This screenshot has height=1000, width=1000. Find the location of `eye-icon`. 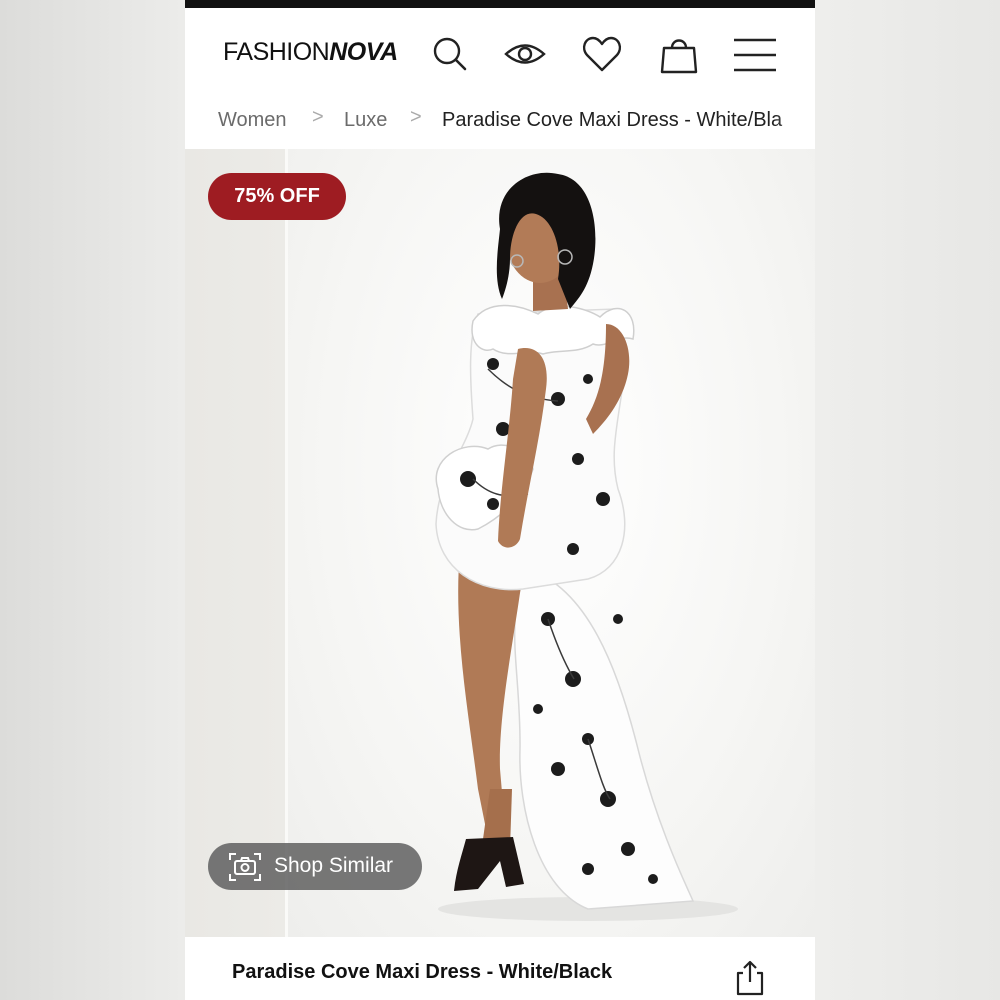

eye-icon is located at coordinates (525, 54).